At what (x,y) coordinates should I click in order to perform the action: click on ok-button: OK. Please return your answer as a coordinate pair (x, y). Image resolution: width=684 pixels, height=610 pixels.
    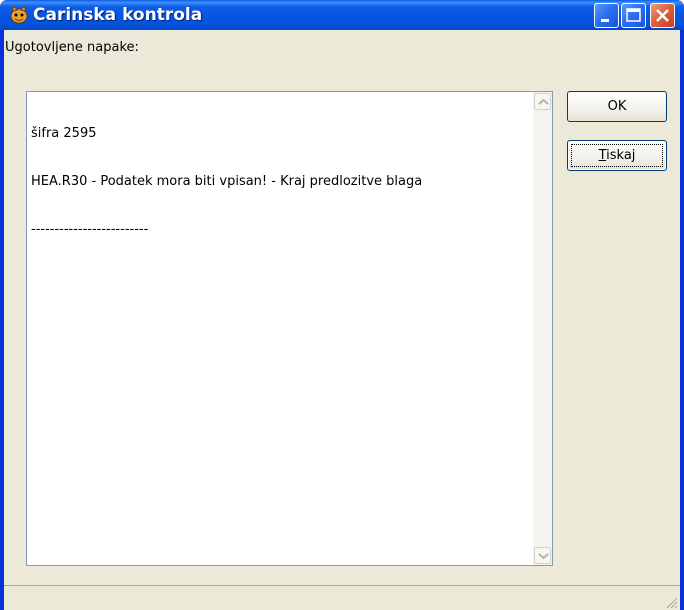
    Looking at the image, I should click on (617, 106).